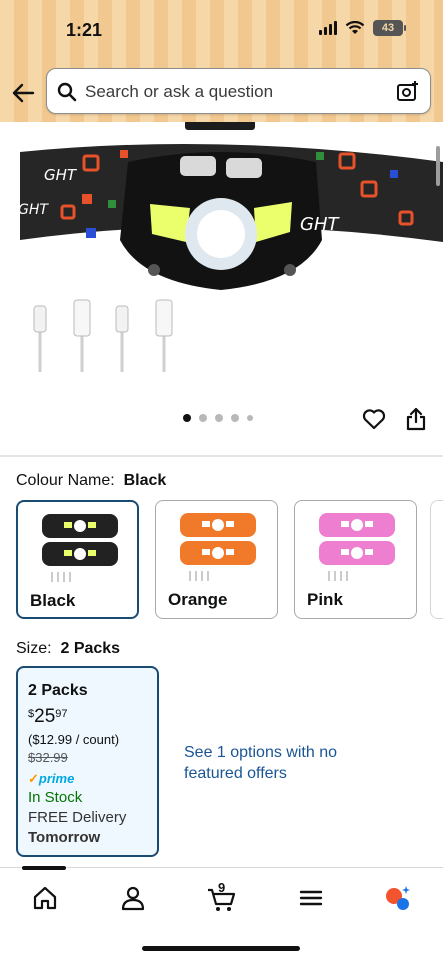 The image size is (443, 960). Describe the element at coordinates (416, 419) in the screenshot. I see `share-icon` at that location.